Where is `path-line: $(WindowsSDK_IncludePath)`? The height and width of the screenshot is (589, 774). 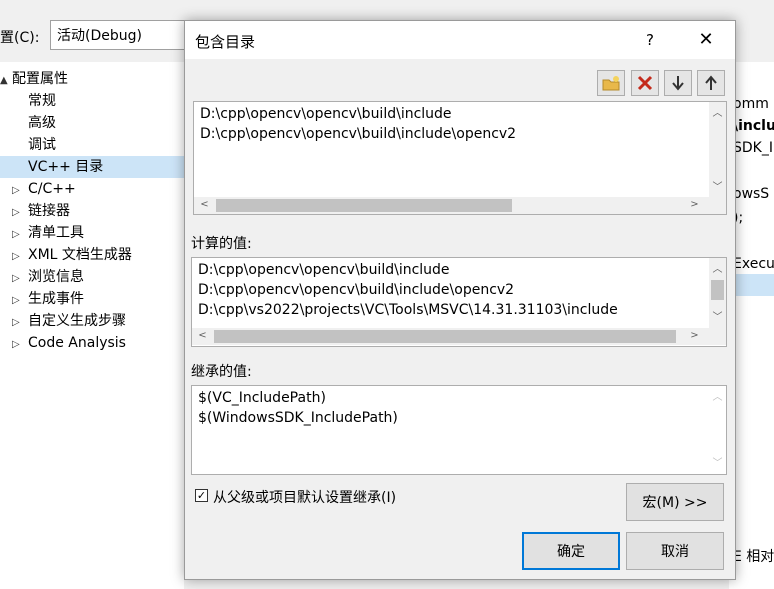
path-line: $(WindowsSDK_IncludePath) is located at coordinates (298, 418).